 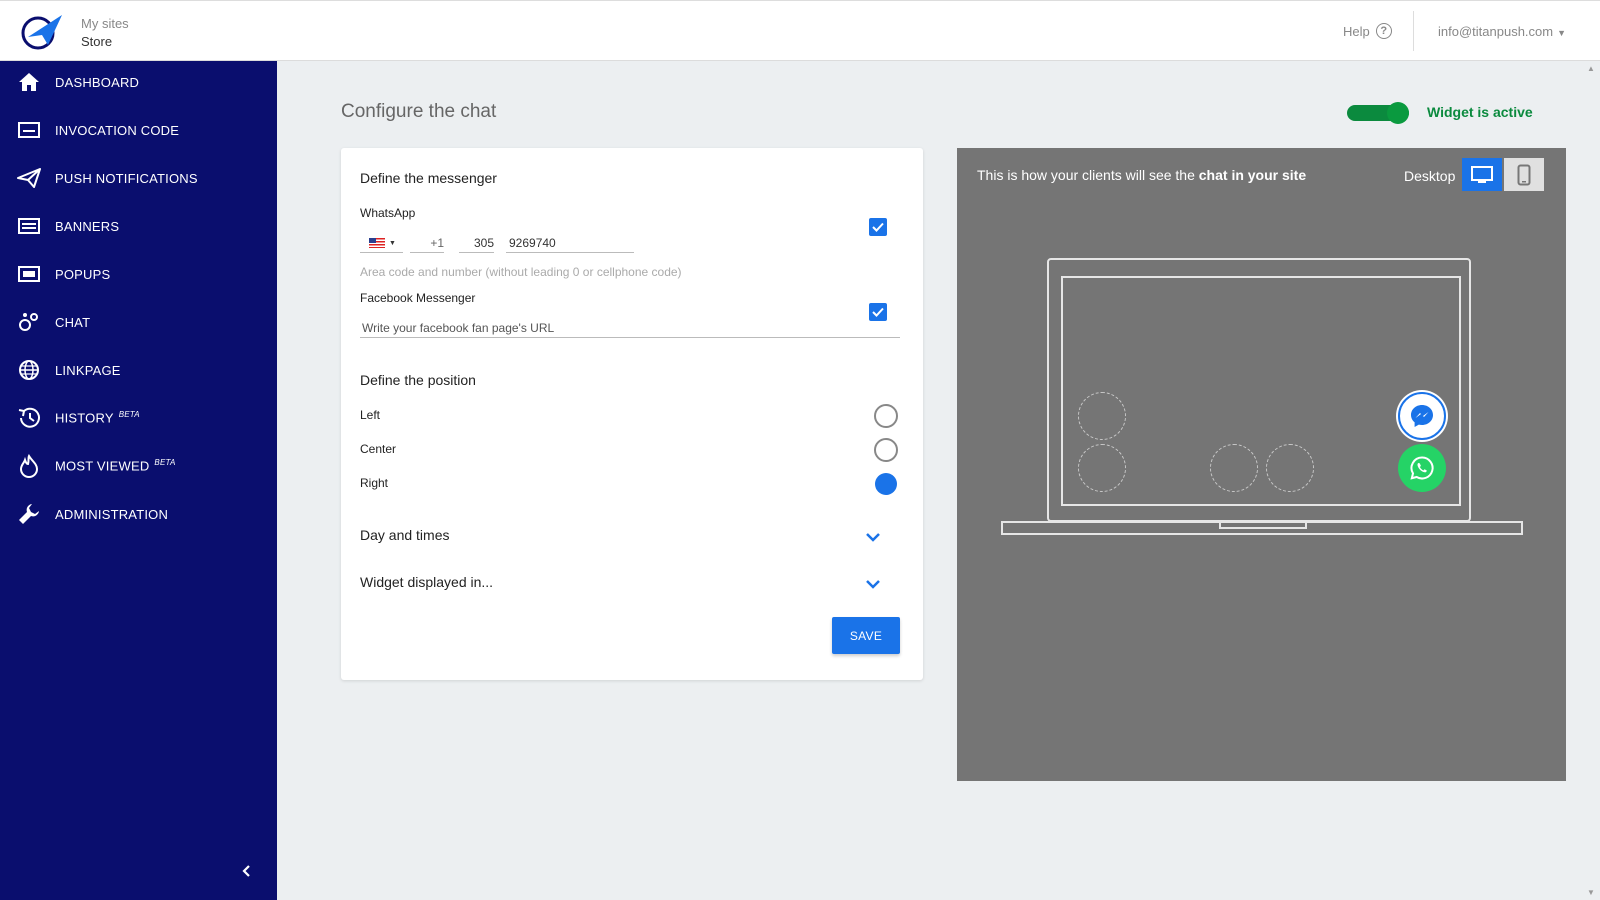 I want to click on mobile-view-button, so click(x=1524, y=174).